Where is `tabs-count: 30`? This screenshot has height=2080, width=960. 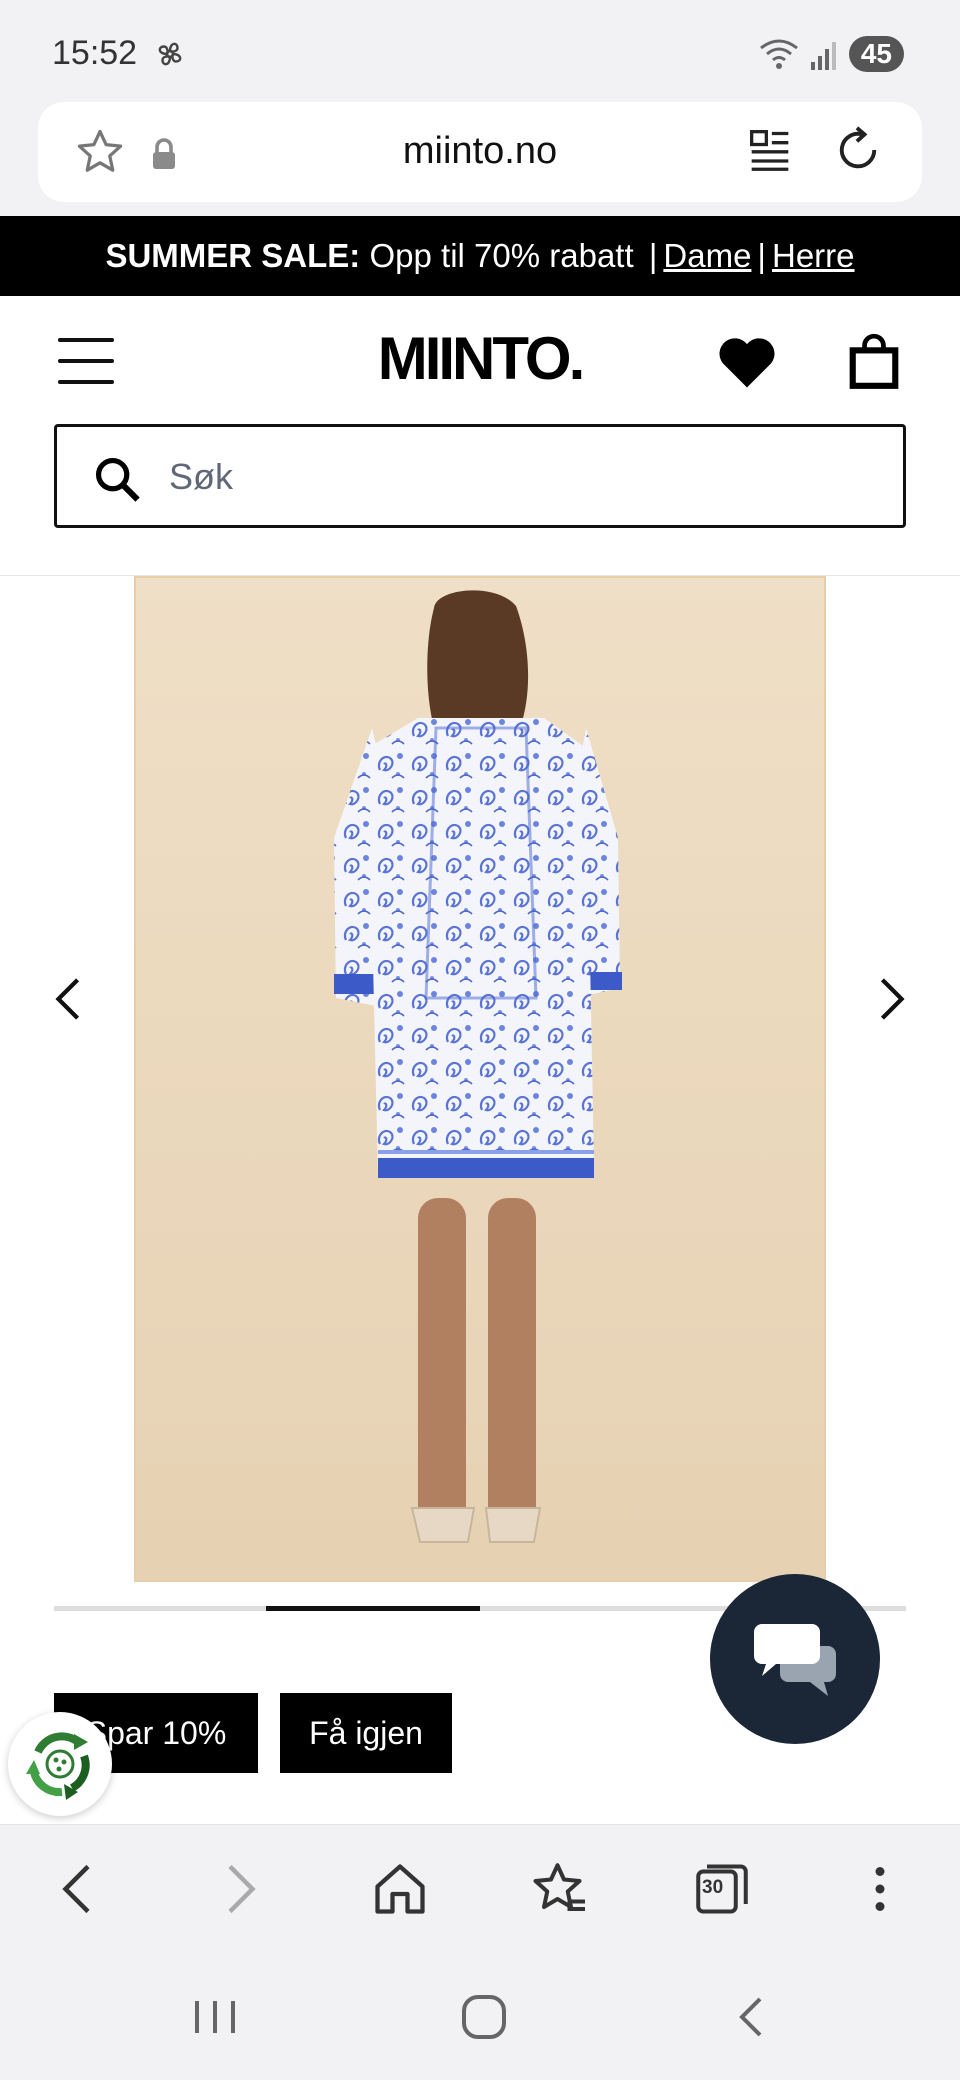
tabs-count: 30 is located at coordinates (713, 1887).